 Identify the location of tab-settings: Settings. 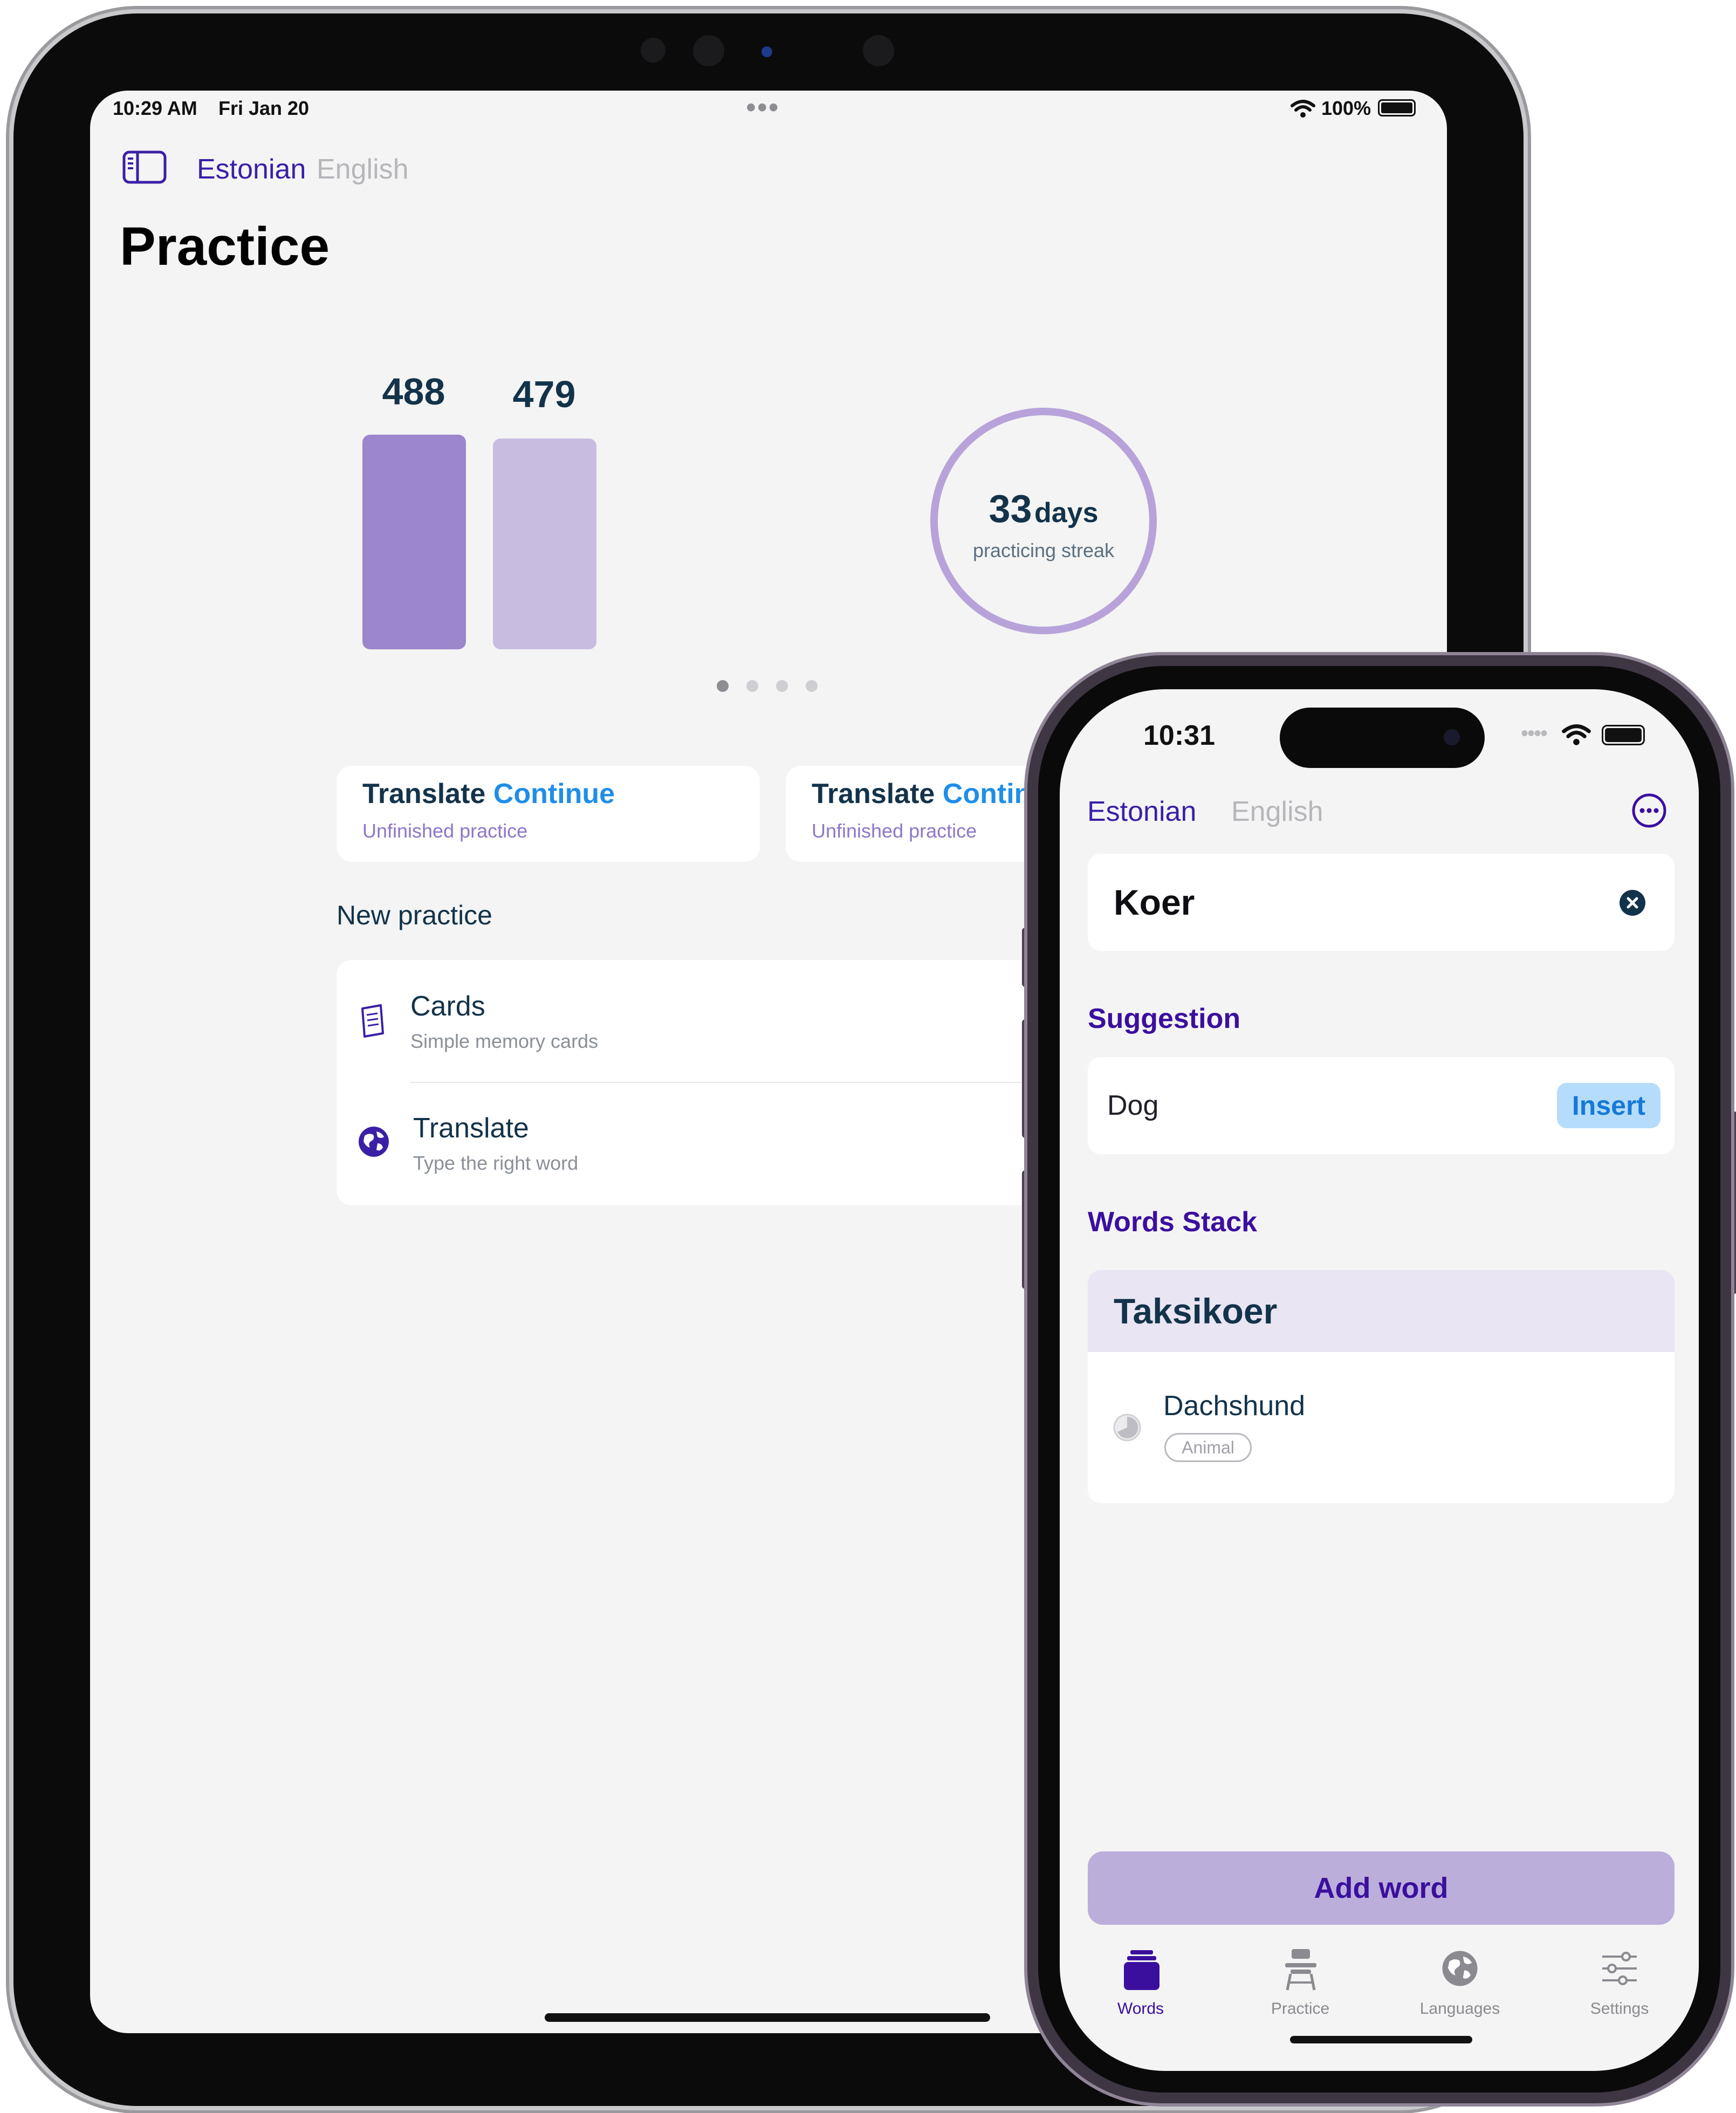
(1619, 1986).